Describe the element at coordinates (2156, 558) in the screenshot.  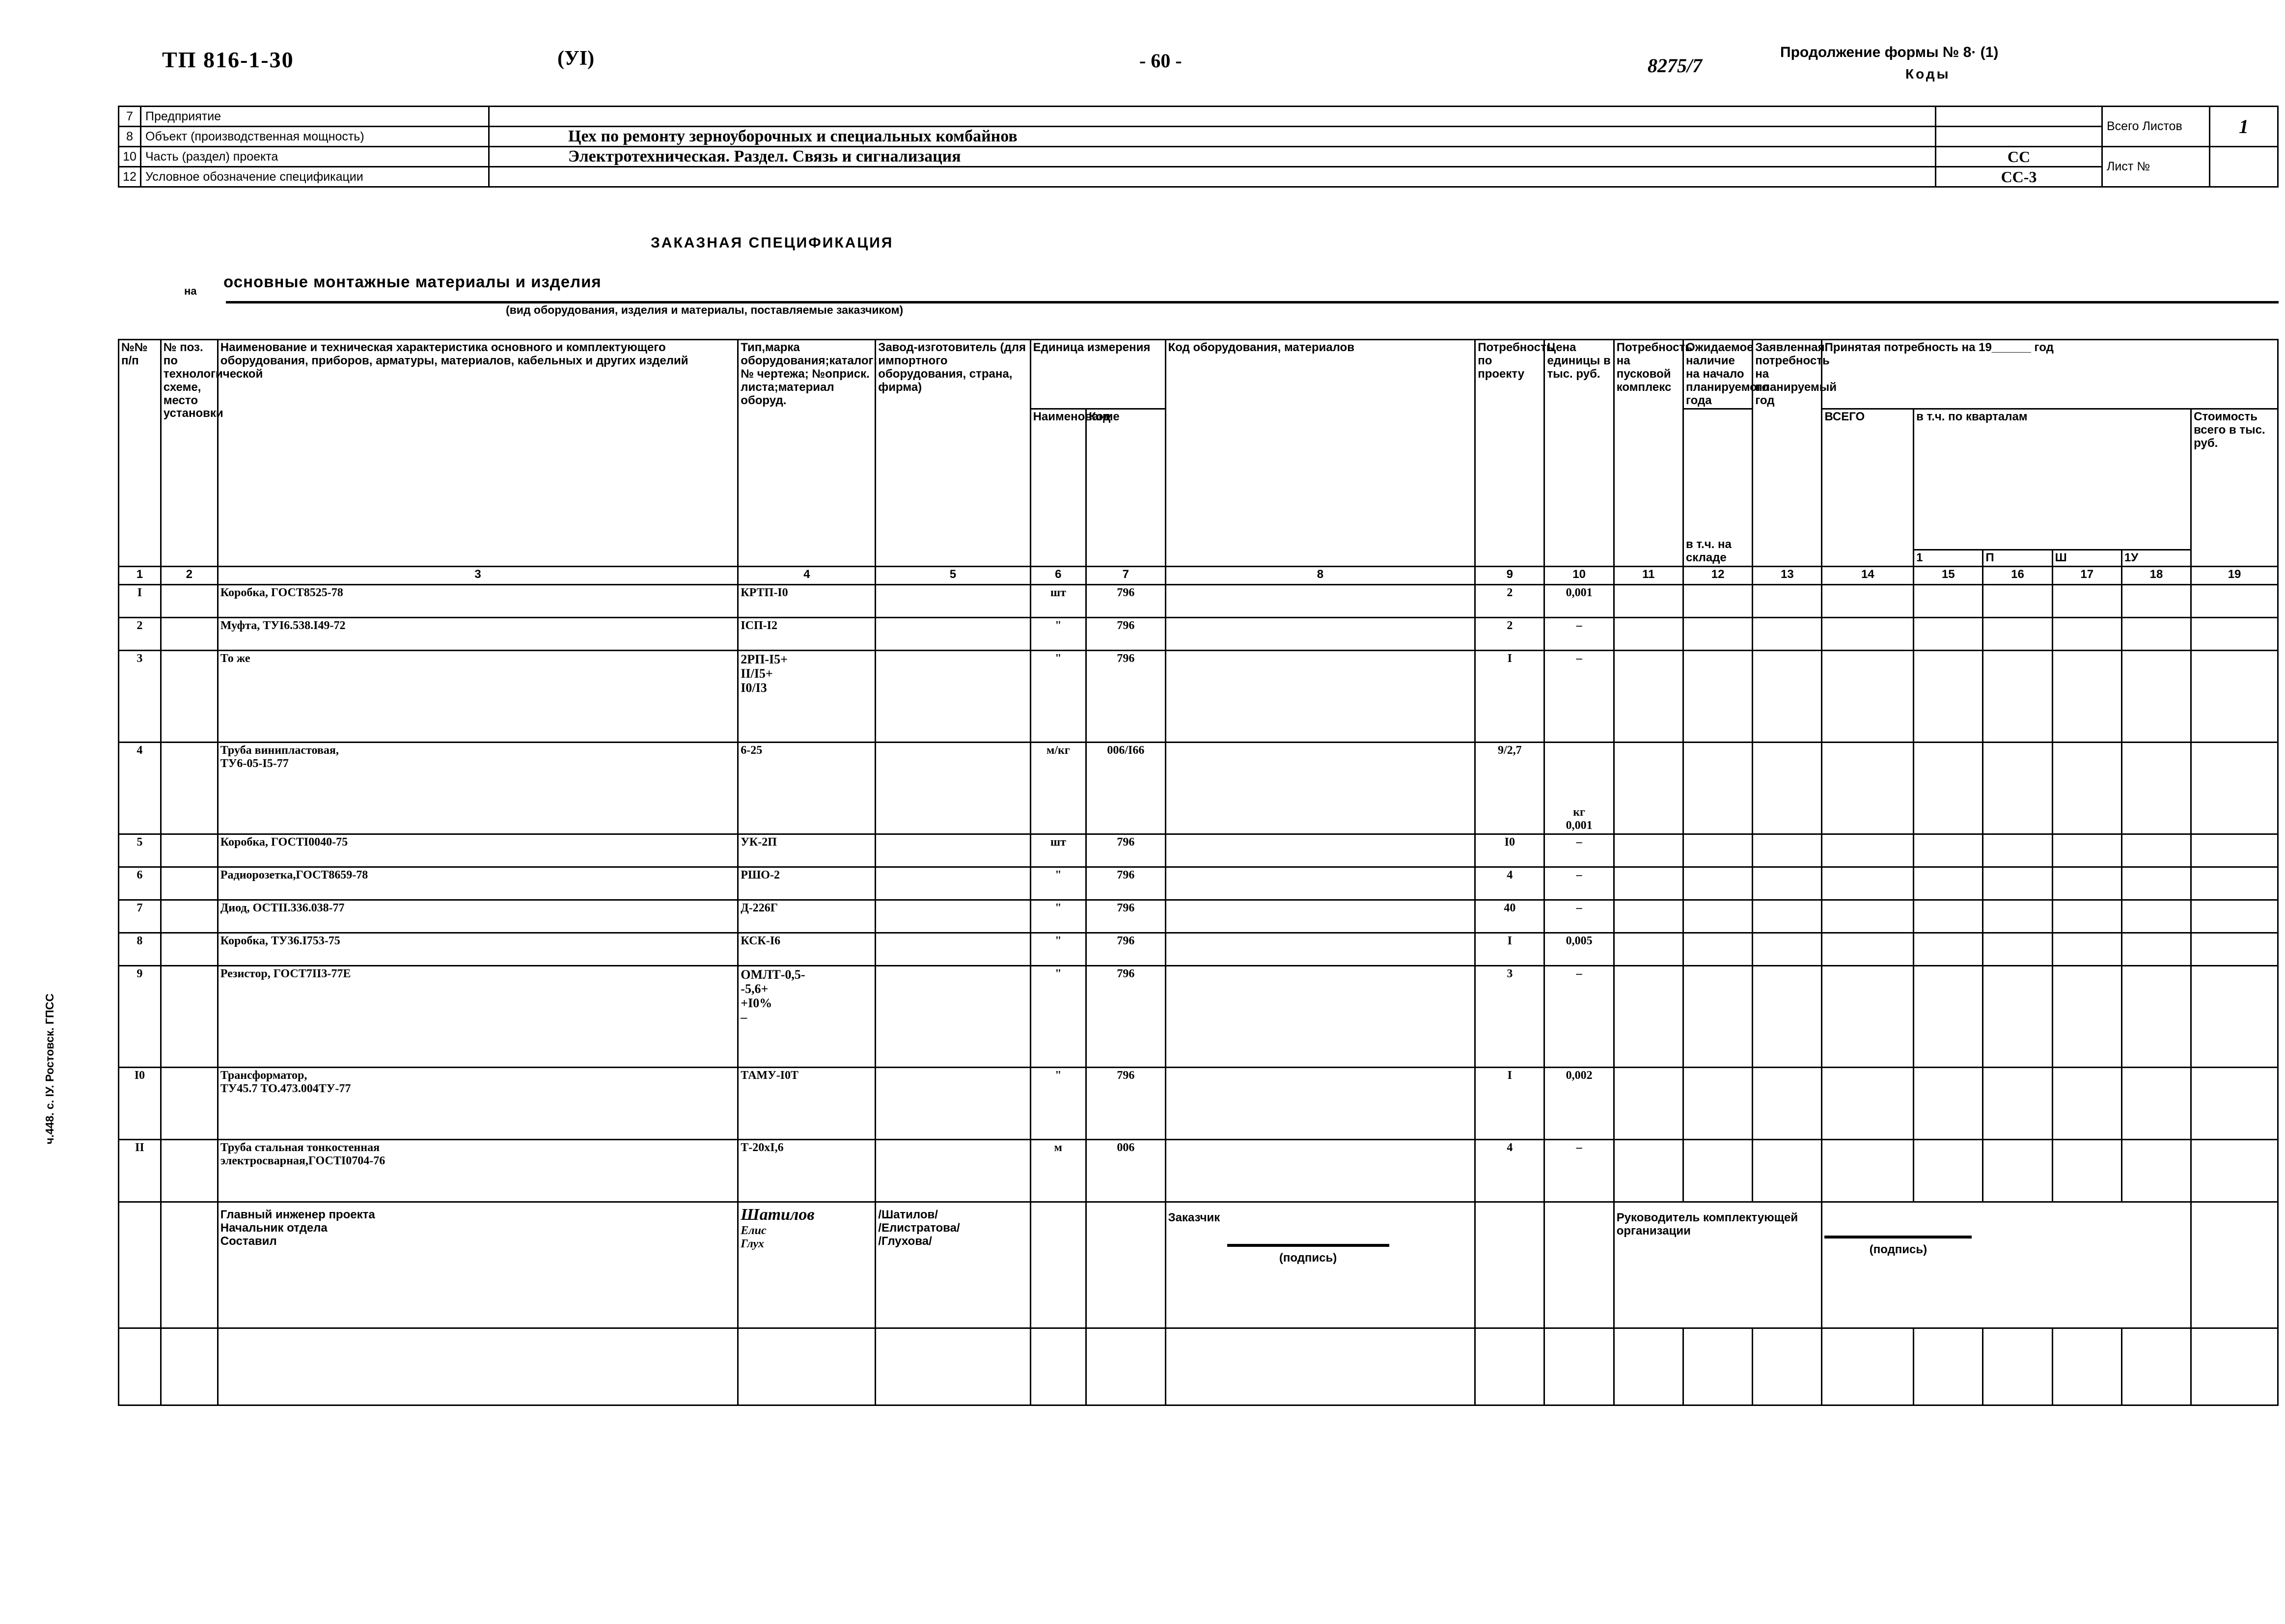
I see `col-header-q4: 1У` at that location.